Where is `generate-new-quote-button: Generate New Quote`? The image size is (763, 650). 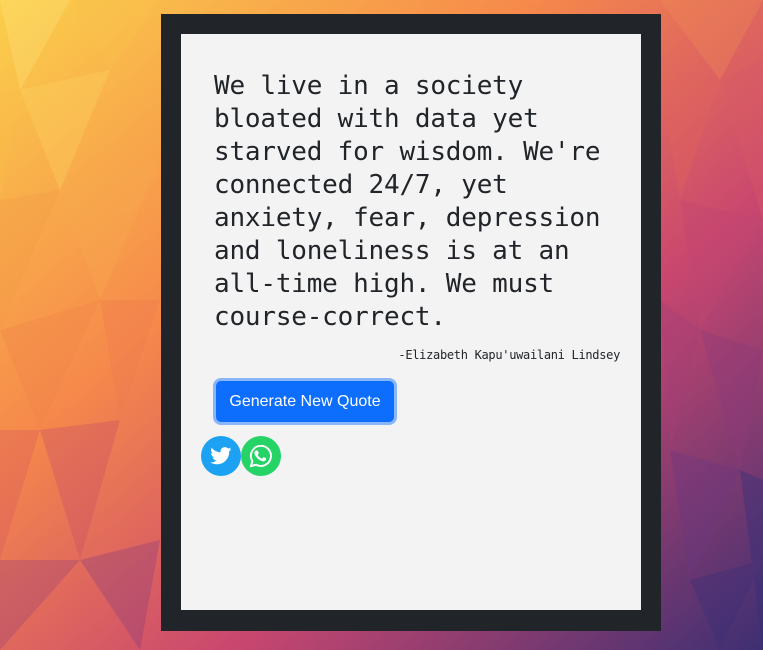
generate-new-quote-button: Generate New Quote is located at coordinates (305, 401).